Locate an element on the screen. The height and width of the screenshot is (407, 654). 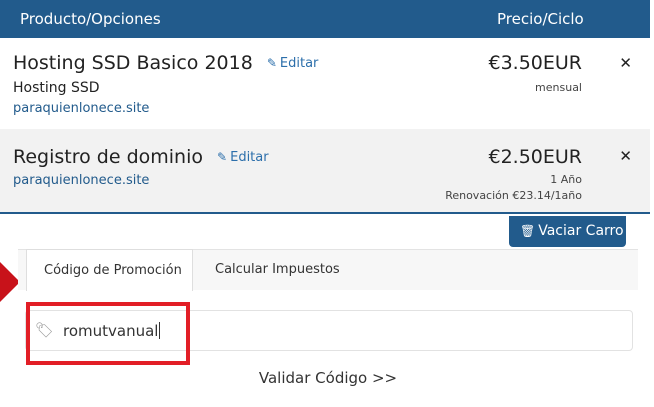
item-name: Registro de dominio ✎ Editar is located at coordinates (141, 157).